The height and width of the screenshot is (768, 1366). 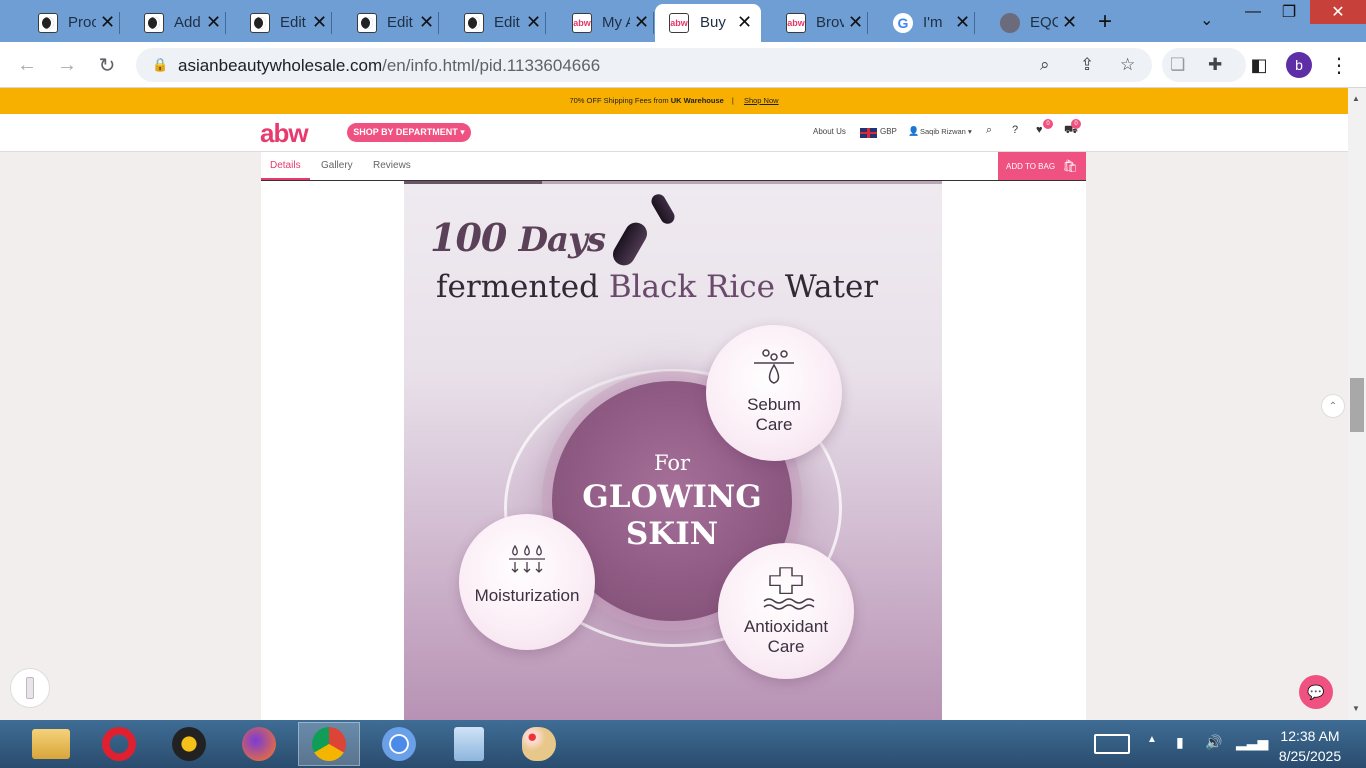 I want to click on days-number: 100, so click(x=468, y=237).